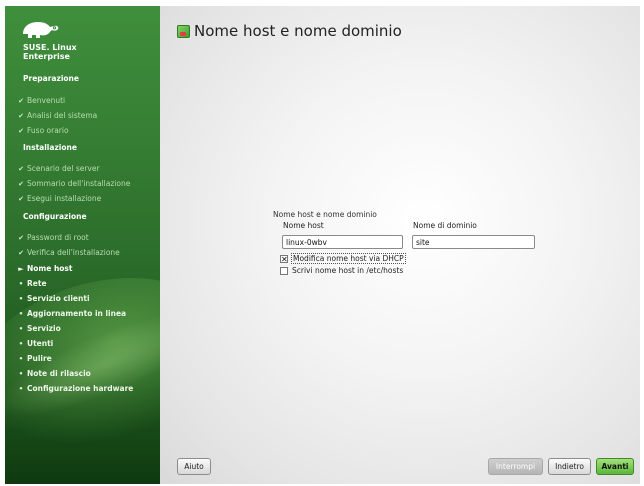 Image resolution: width=644 pixels, height=486 pixels. Describe the element at coordinates (50, 268) in the screenshot. I see `step-label: Nome host` at that location.